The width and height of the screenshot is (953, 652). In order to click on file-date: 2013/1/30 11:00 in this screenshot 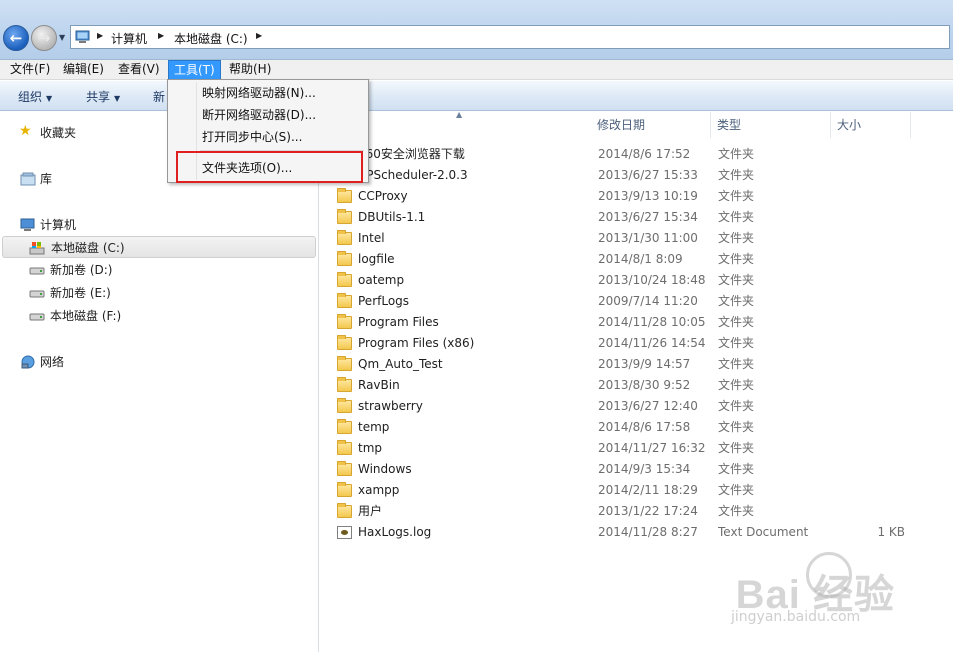, I will do `click(648, 238)`.